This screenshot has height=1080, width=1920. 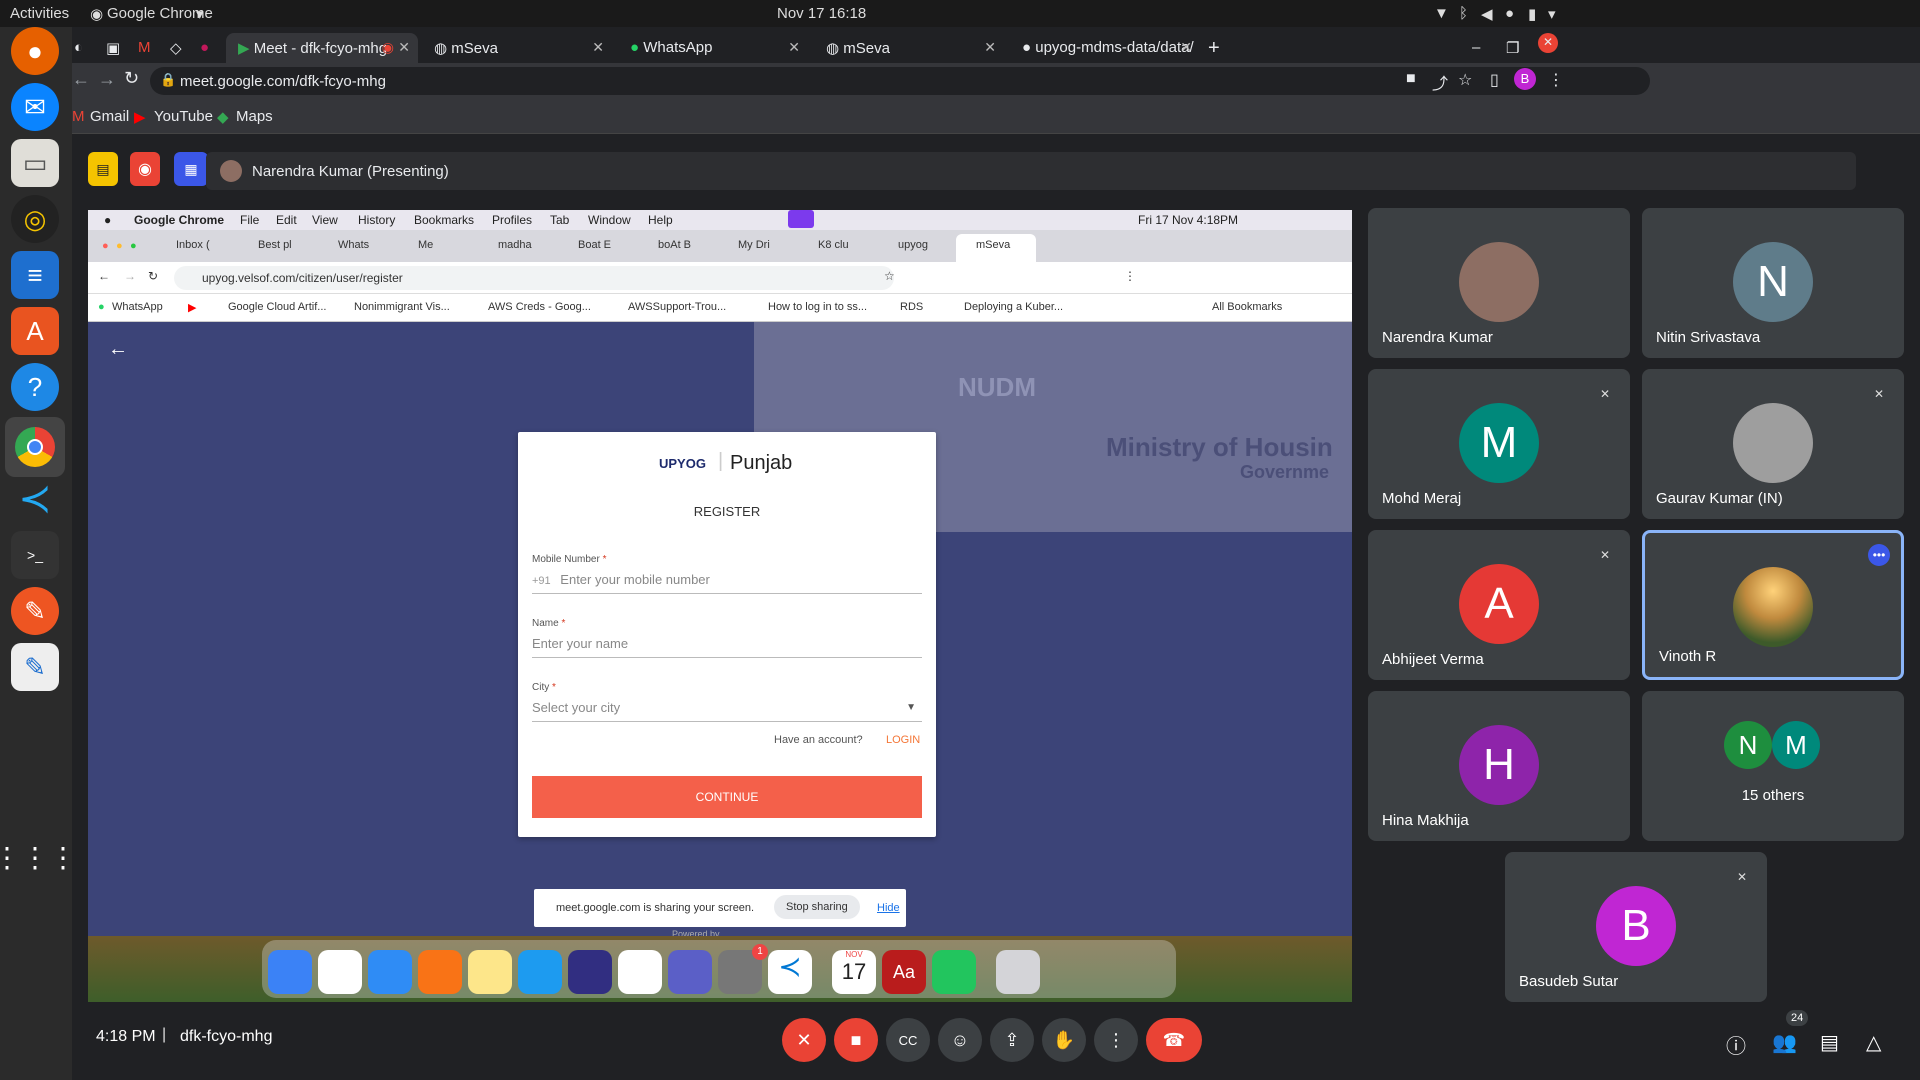 What do you see at coordinates (116, 48) in the screenshot?
I see `pinned-tab: ▣` at bounding box center [116, 48].